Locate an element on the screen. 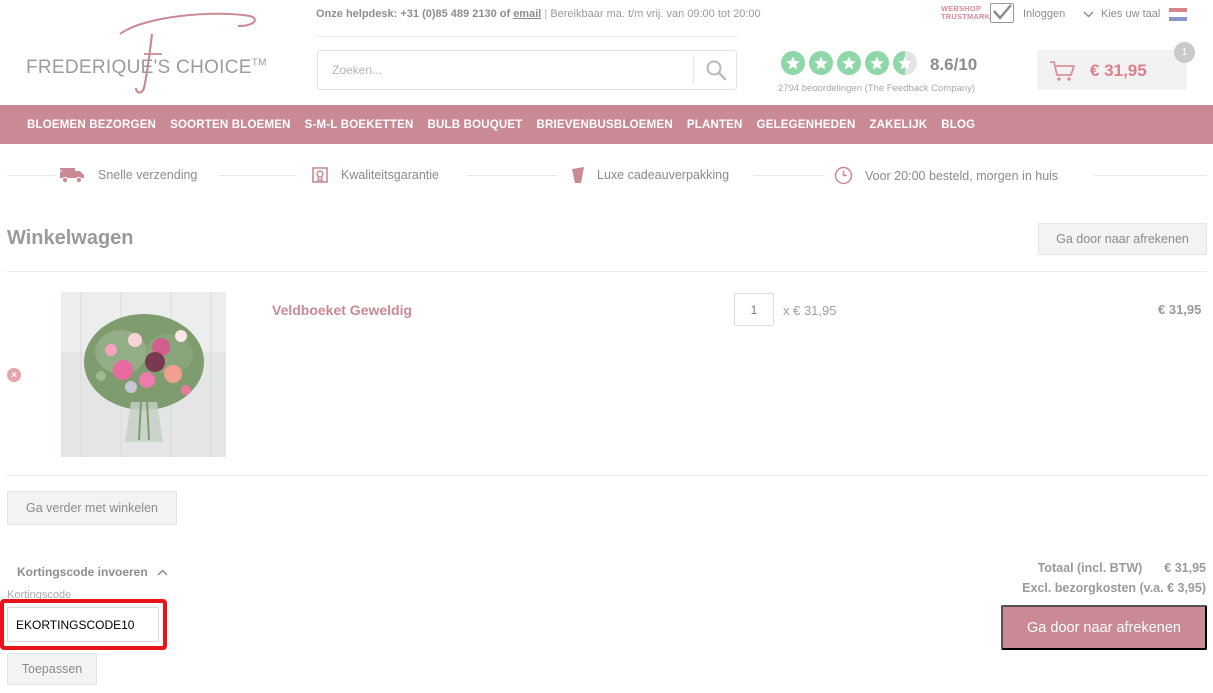 This screenshot has height=693, width=1213. search-bar is located at coordinates (527, 70).